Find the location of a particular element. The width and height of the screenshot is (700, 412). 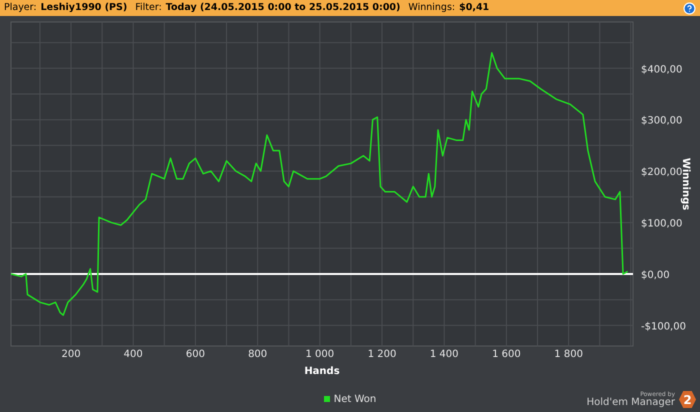

x-tick-label: 600 is located at coordinates (195, 354).